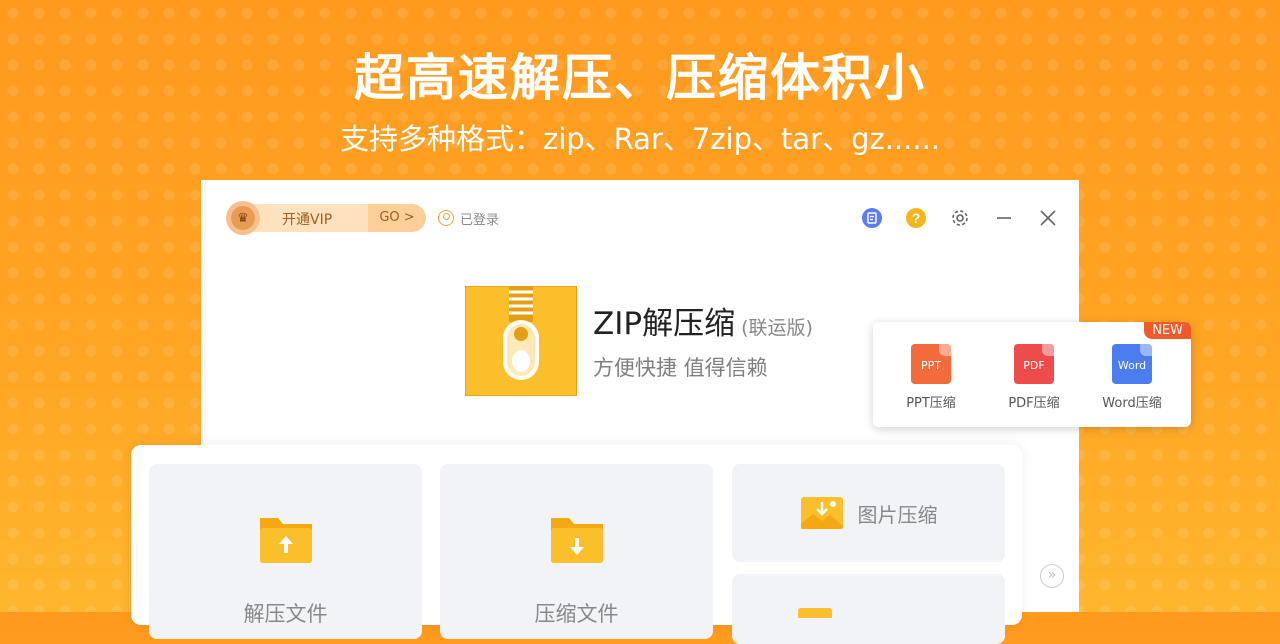 Image resolution: width=1280 pixels, height=644 pixels. Describe the element at coordinates (815, 613) in the screenshot. I see `partial-tool-icon` at that location.